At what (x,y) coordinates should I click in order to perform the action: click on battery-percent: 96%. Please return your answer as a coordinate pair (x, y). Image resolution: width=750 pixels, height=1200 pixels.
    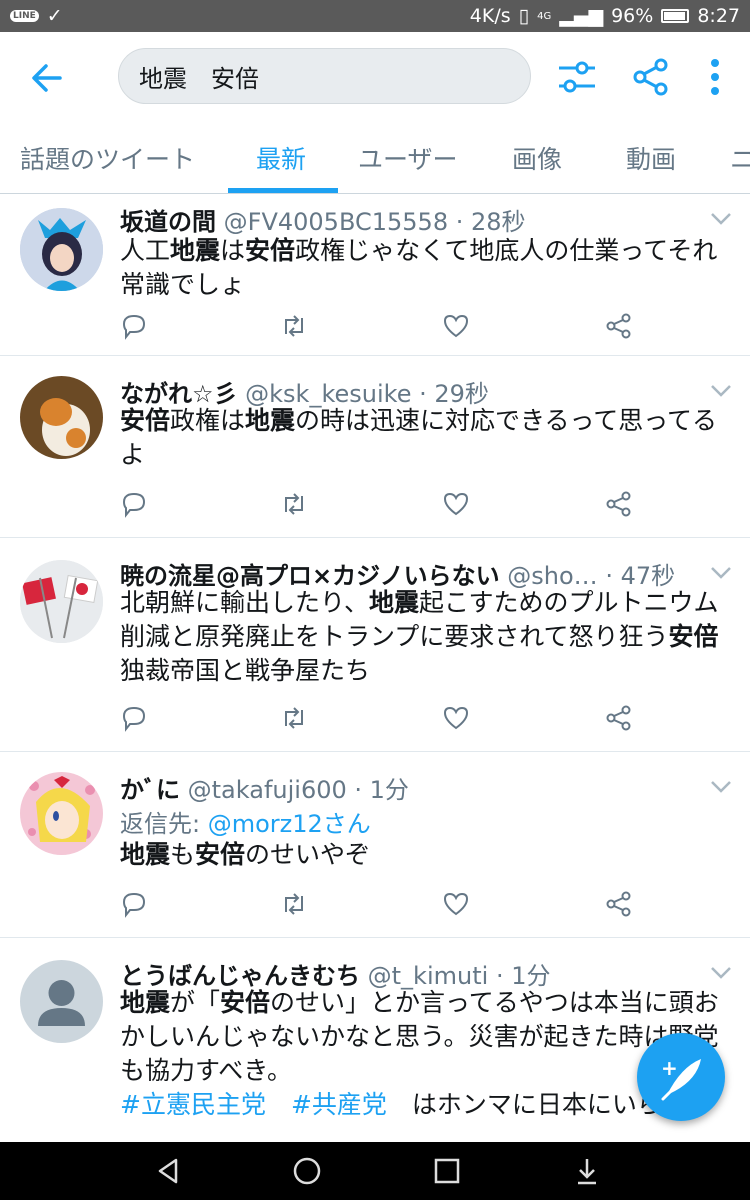
    Looking at the image, I should click on (632, 16).